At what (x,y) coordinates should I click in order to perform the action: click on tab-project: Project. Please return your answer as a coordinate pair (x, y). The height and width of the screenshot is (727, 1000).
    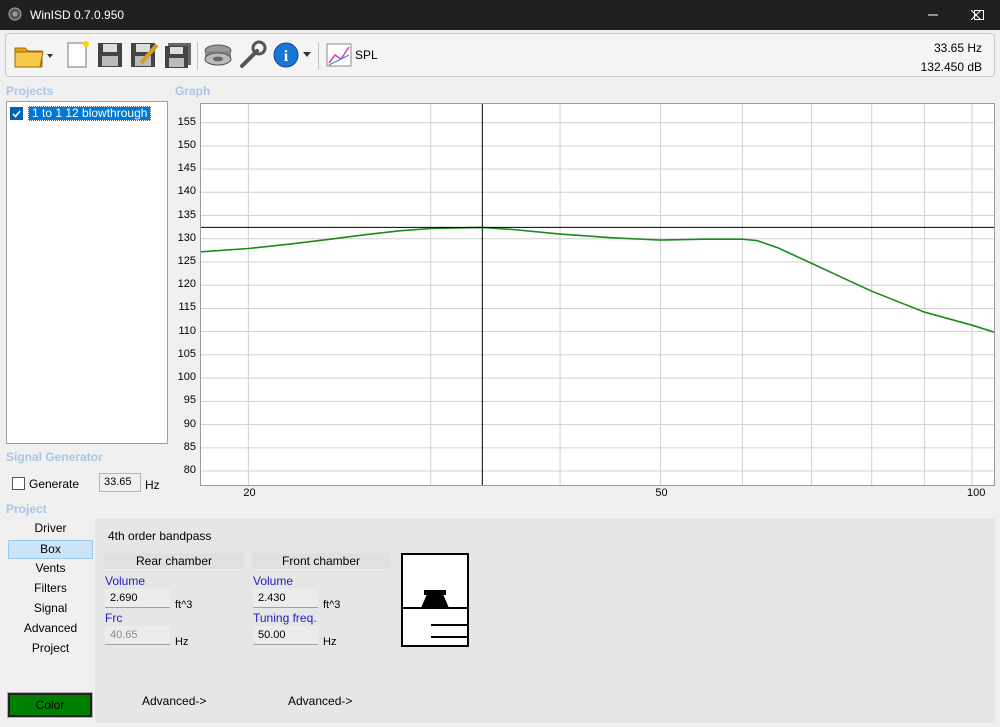
    Looking at the image, I should click on (50, 649).